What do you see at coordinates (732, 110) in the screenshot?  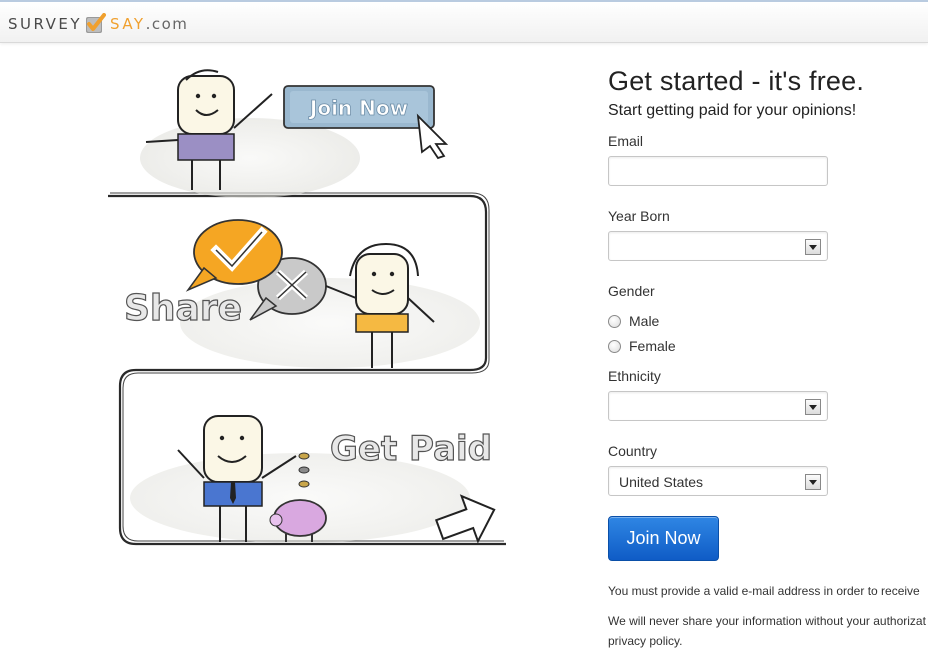 I see `page-subtitle: Start getting paid for your opinions!` at bounding box center [732, 110].